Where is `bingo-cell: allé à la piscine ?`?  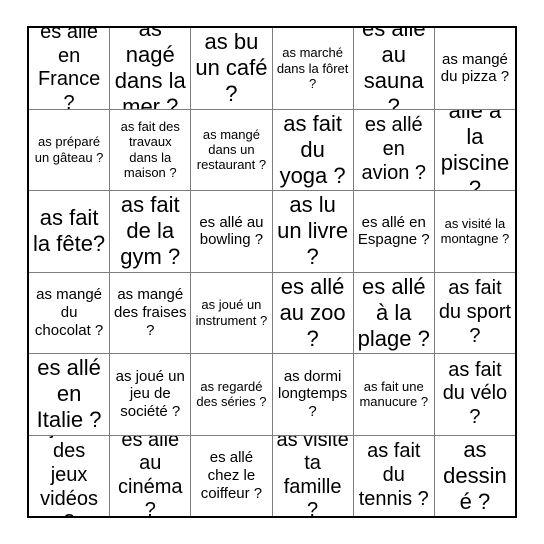 bingo-cell: allé à la piscine ? is located at coordinates (474, 150).